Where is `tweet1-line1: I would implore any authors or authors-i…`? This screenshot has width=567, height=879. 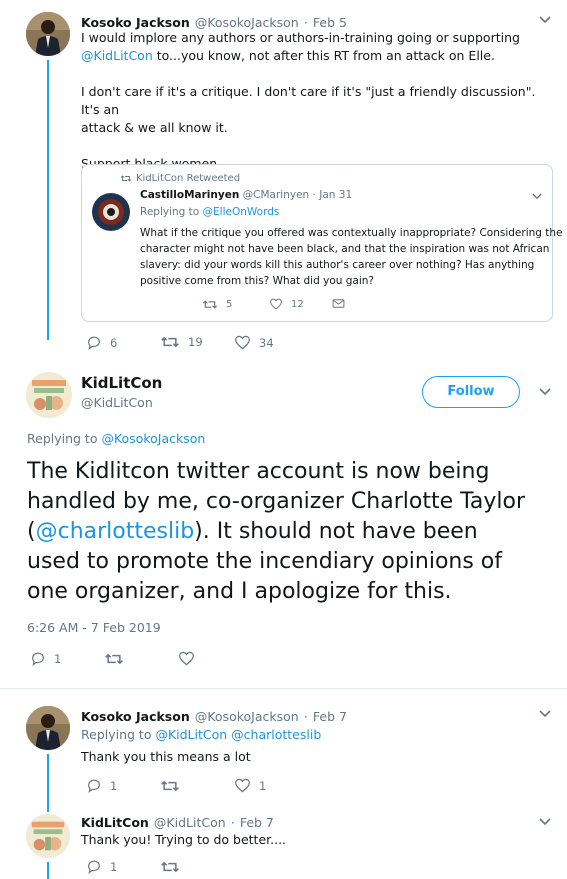
tweet1-line1: I would implore any authors or authors-i… is located at coordinates (300, 37).